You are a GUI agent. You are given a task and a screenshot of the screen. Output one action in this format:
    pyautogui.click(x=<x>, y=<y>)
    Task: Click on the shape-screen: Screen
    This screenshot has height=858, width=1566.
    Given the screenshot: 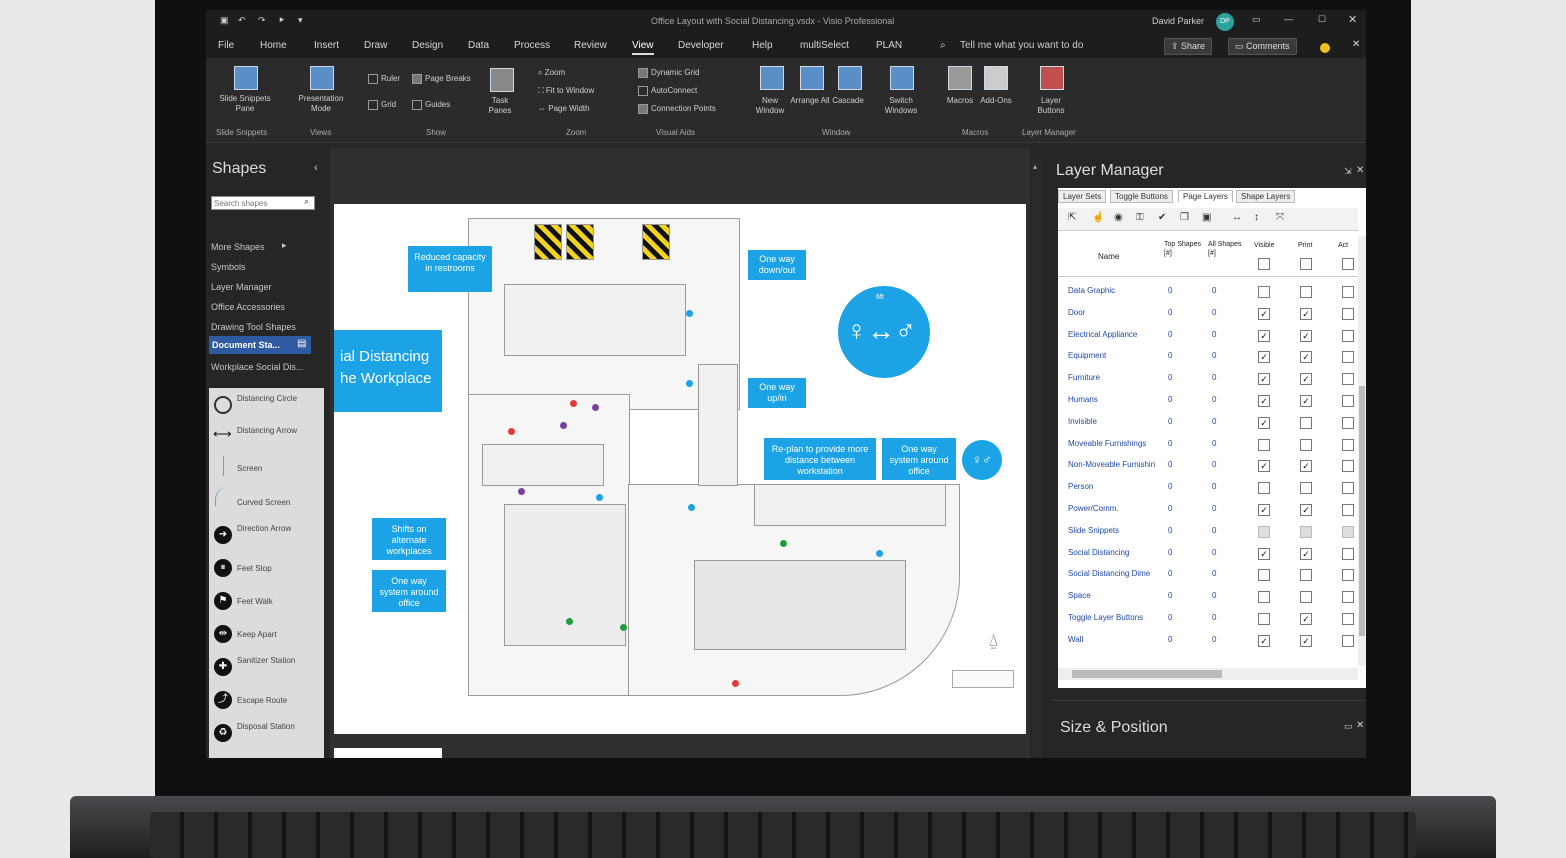 What is the action you would take?
    pyautogui.click(x=249, y=469)
    